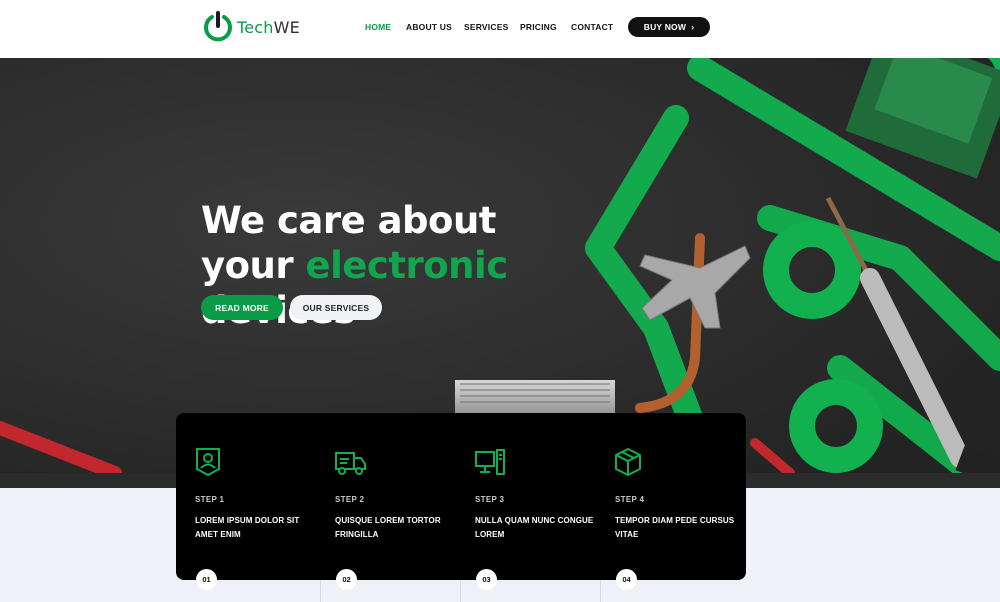 This screenshot has width=1000, height=602. What do you see at coordinates (346, 579) in the screenshot?
I see `step-number: 02` at bounding box center [346, 579].